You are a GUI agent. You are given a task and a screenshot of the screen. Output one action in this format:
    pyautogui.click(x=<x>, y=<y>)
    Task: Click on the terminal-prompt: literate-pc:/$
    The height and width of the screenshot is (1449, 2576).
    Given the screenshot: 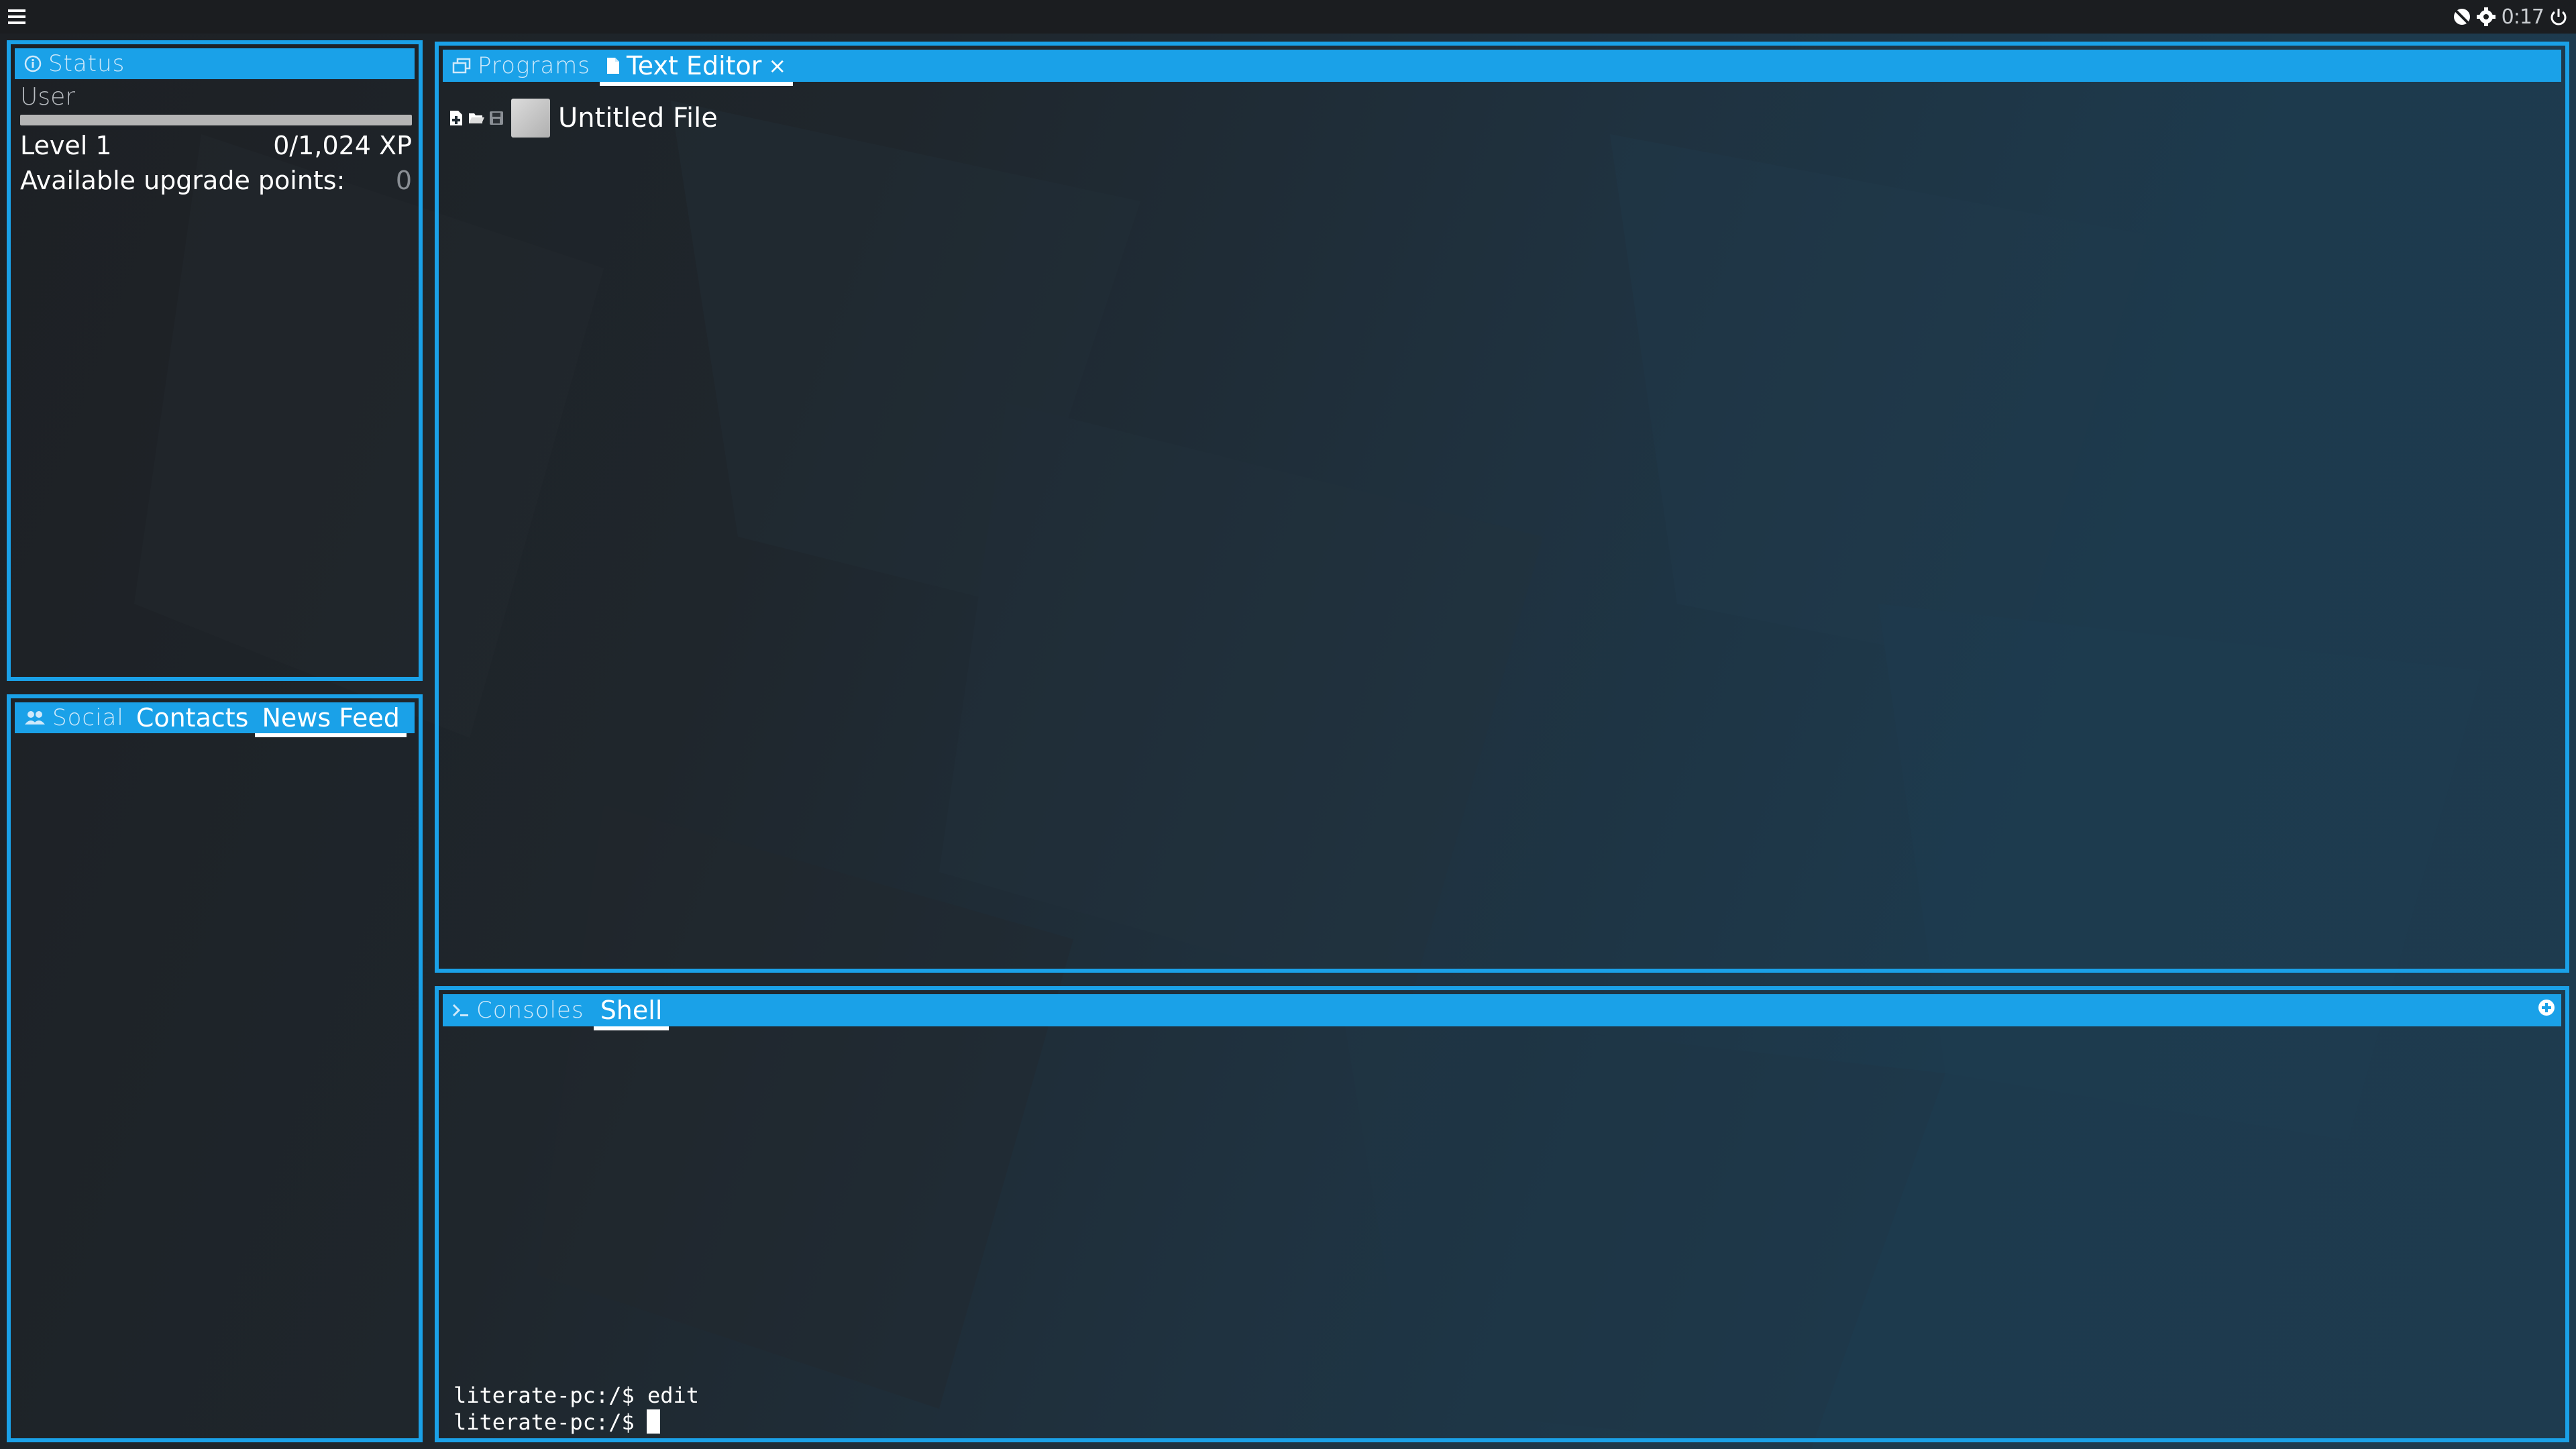 What is the action you would take?
    pyautogui.click(x=544, y=1422)
    